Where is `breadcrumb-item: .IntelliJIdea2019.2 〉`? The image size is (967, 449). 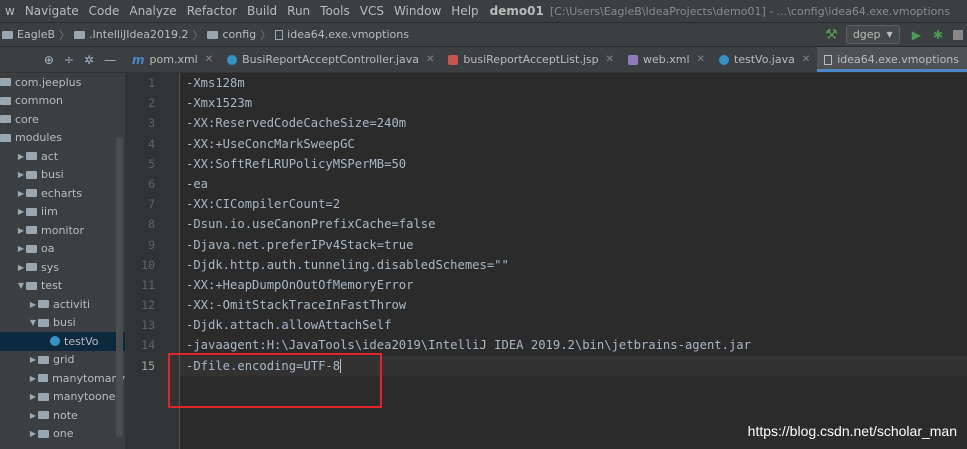 breadcrumb-item: .IntelliJIdea2019.2 〉 is located at coordinates (140, 35).